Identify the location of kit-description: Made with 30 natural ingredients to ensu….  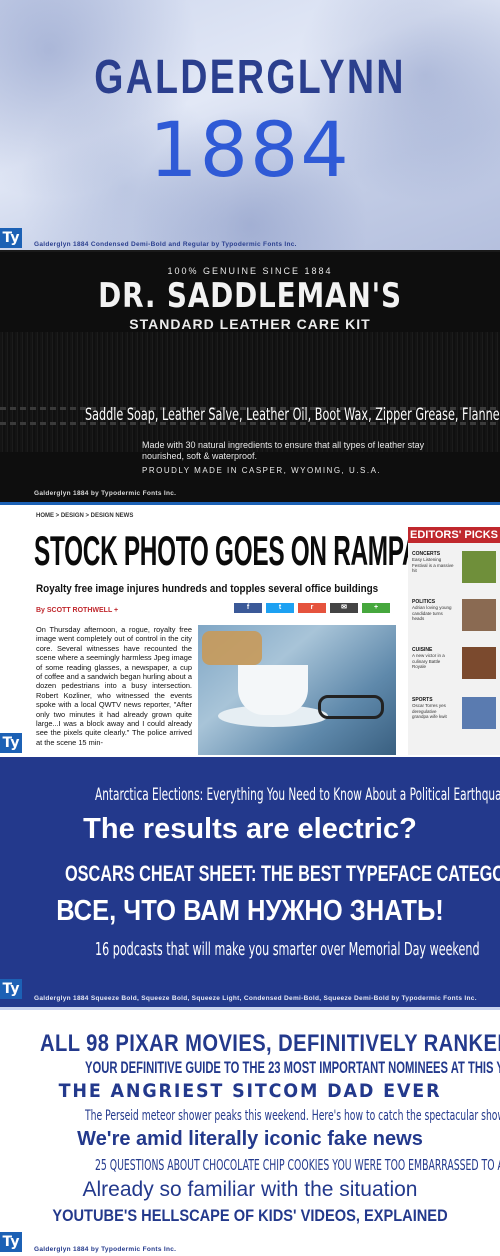
(283, 450).